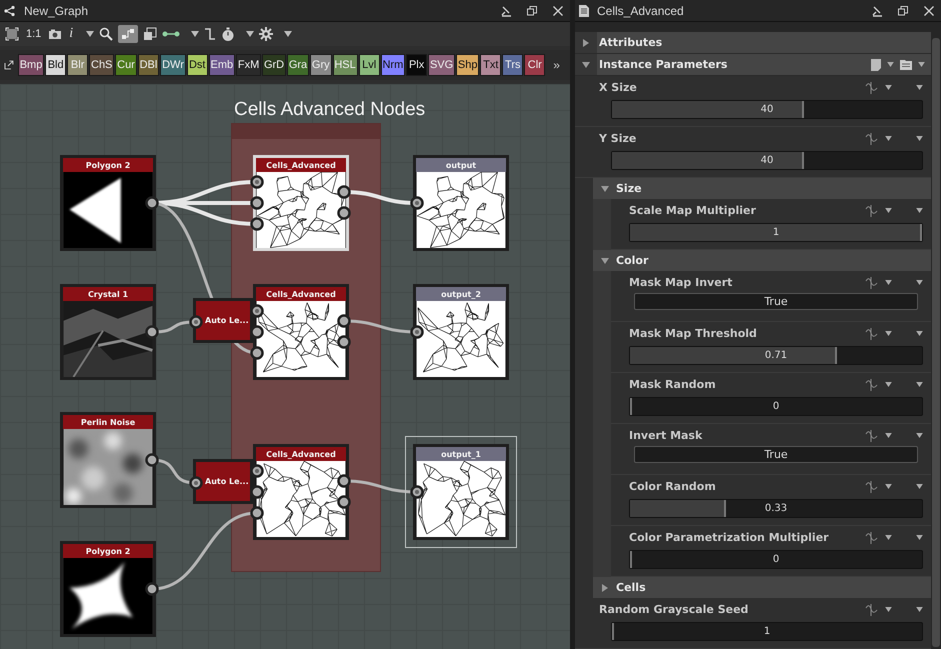 The width and height of the screenshot is (941, 649). I want to click on info-button: i, so click(71, 34).